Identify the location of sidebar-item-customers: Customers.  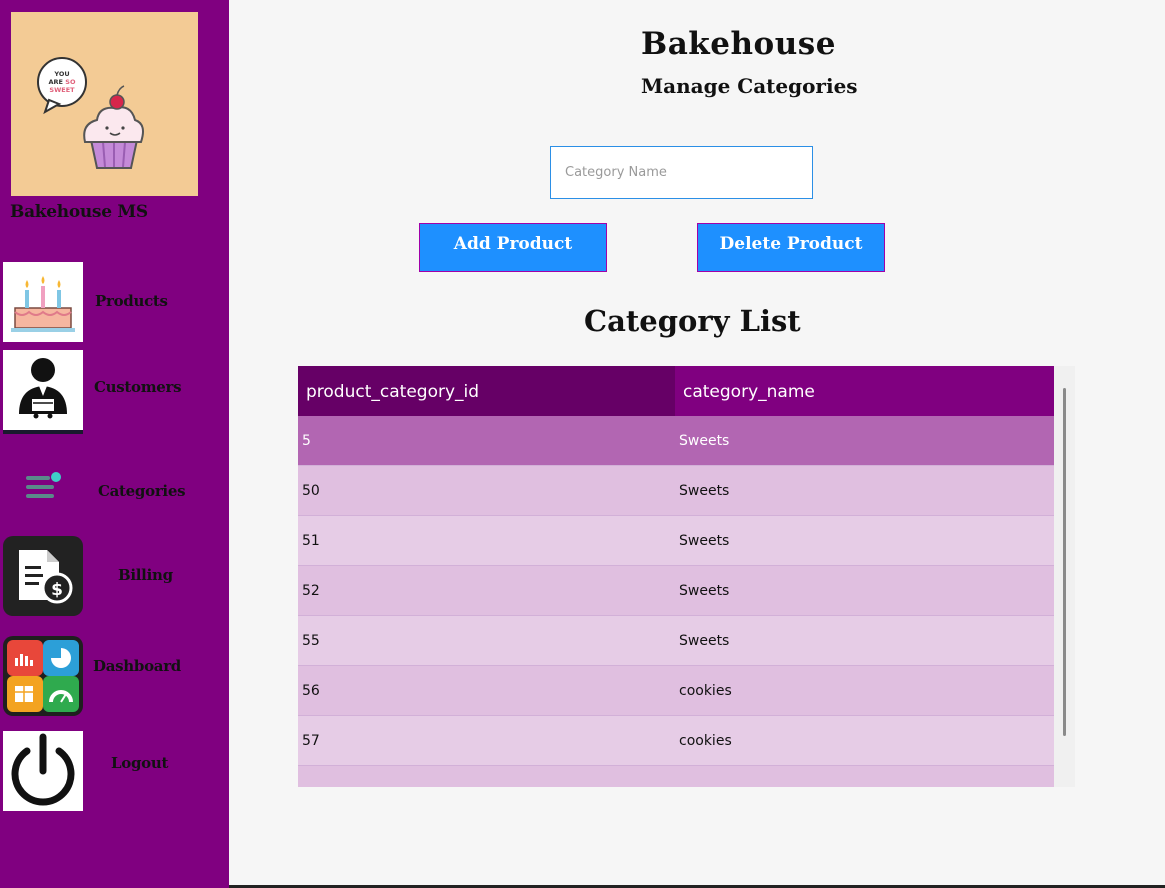
(114, 392).